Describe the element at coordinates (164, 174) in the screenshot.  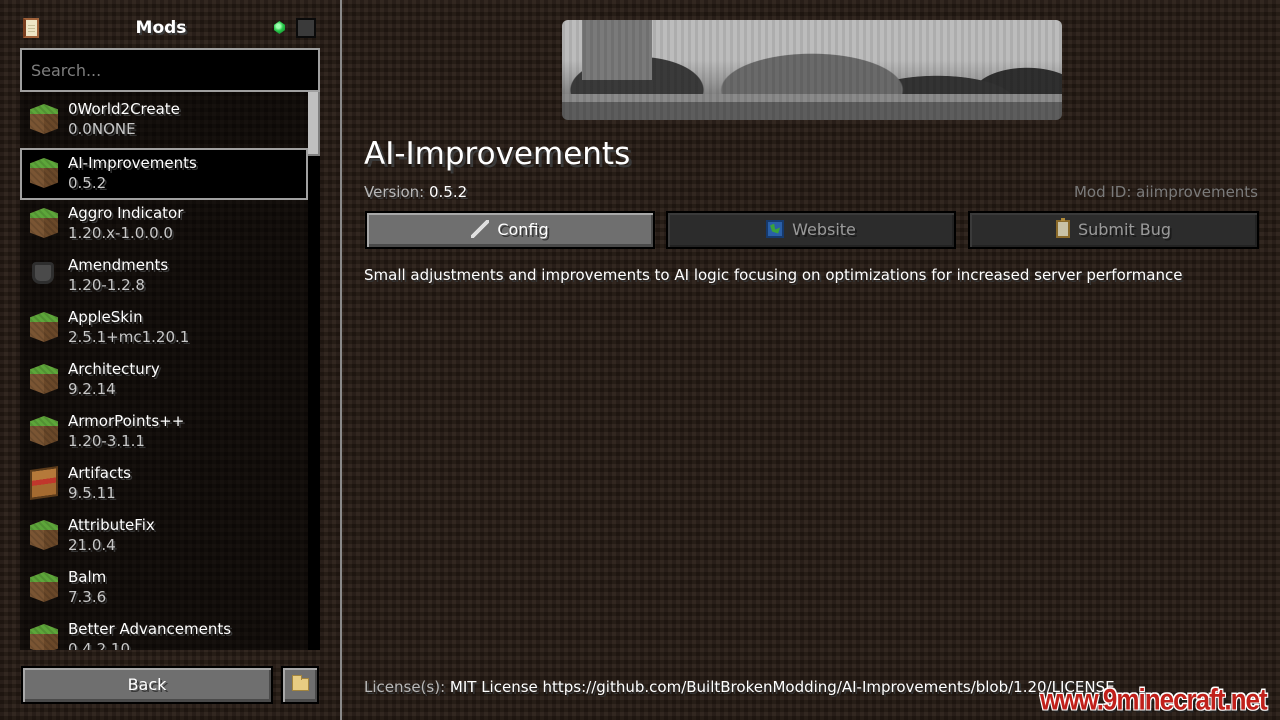
I see `mod-list-item-selected: AI-Improvements 0.5.2` at that location.